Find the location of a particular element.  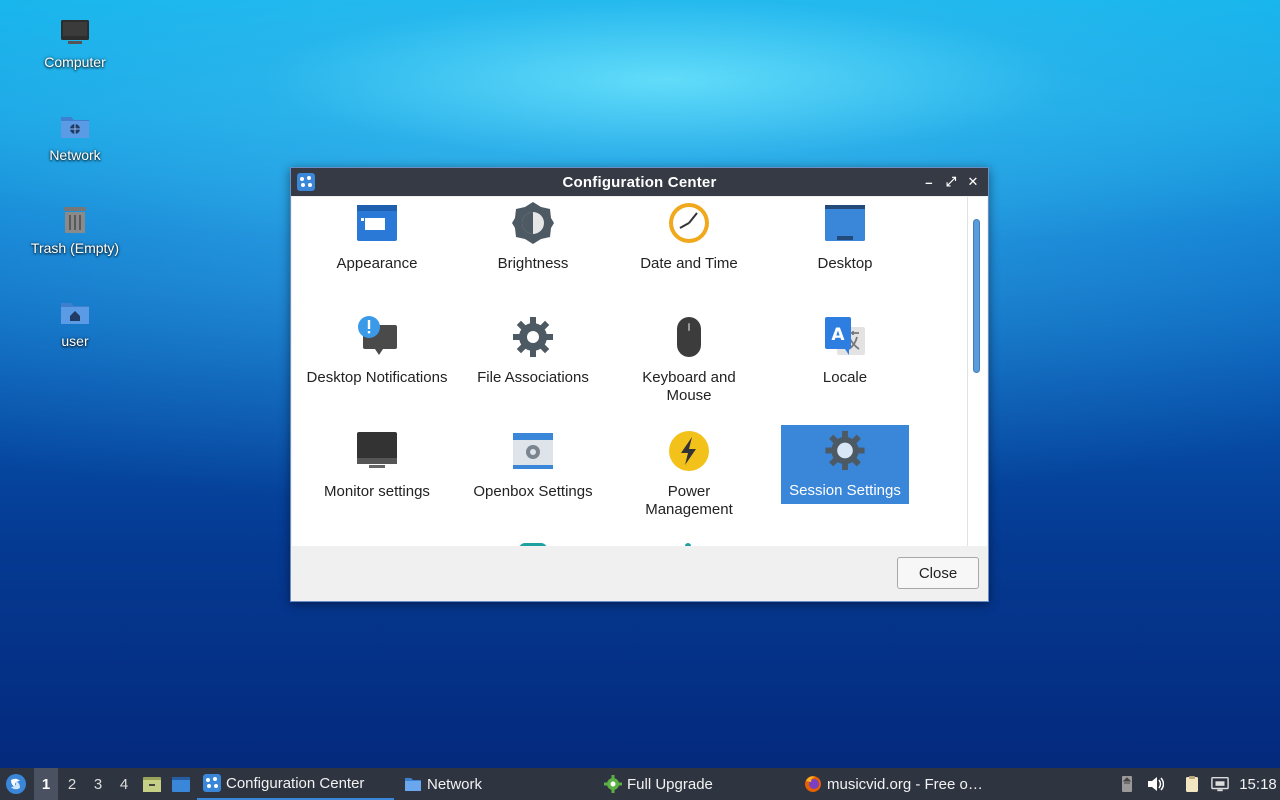

openbox-settings-icon is located at coordinates (533, 451).